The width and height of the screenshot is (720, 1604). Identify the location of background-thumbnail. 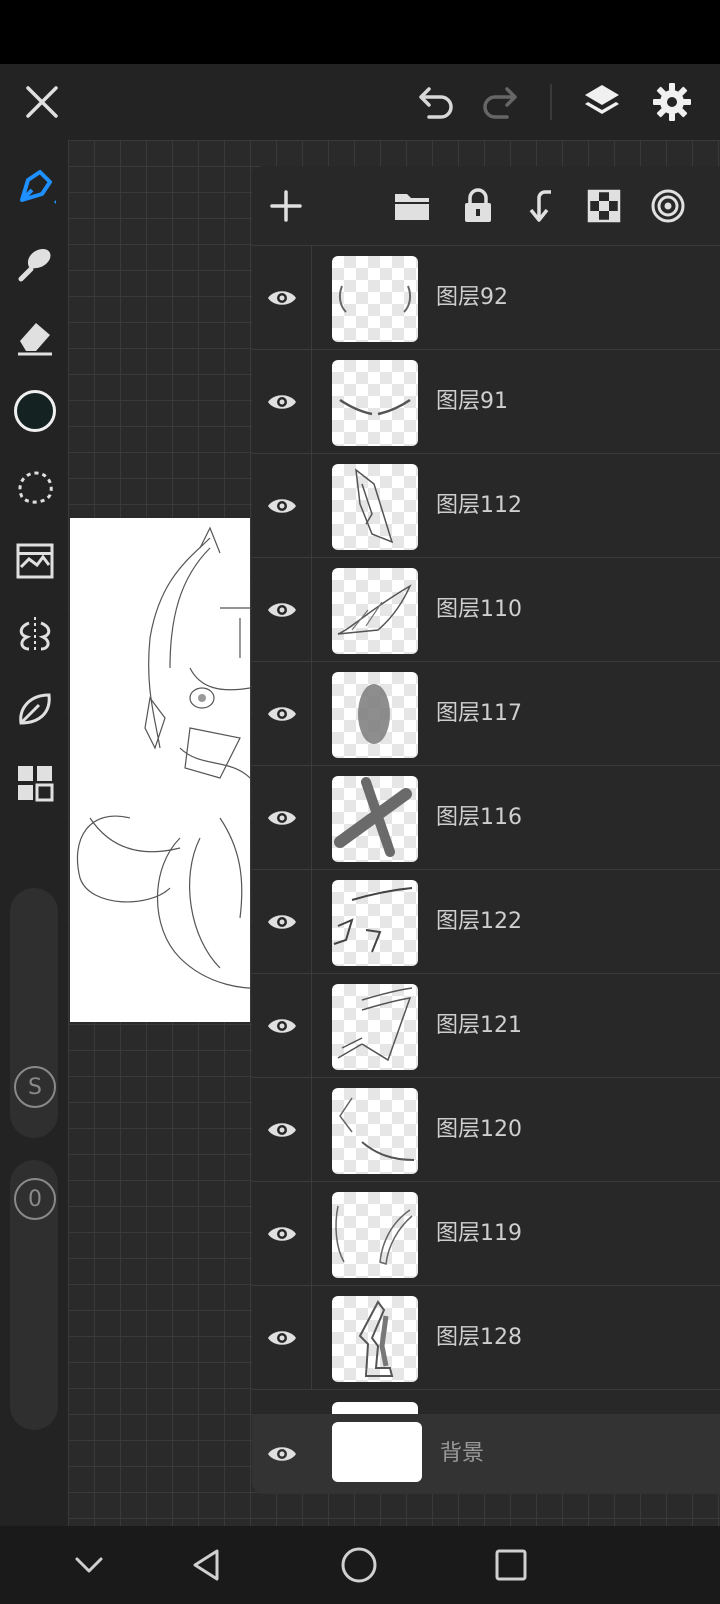
(377, 1452).